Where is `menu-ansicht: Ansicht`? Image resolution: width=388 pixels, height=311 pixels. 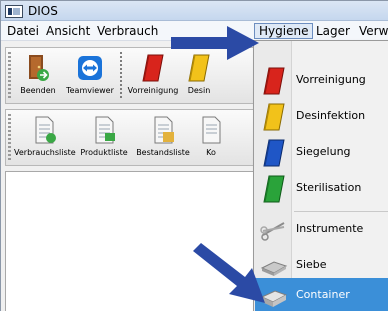
menu-ansicht: Ansicht is located at coordinates (68, 31).